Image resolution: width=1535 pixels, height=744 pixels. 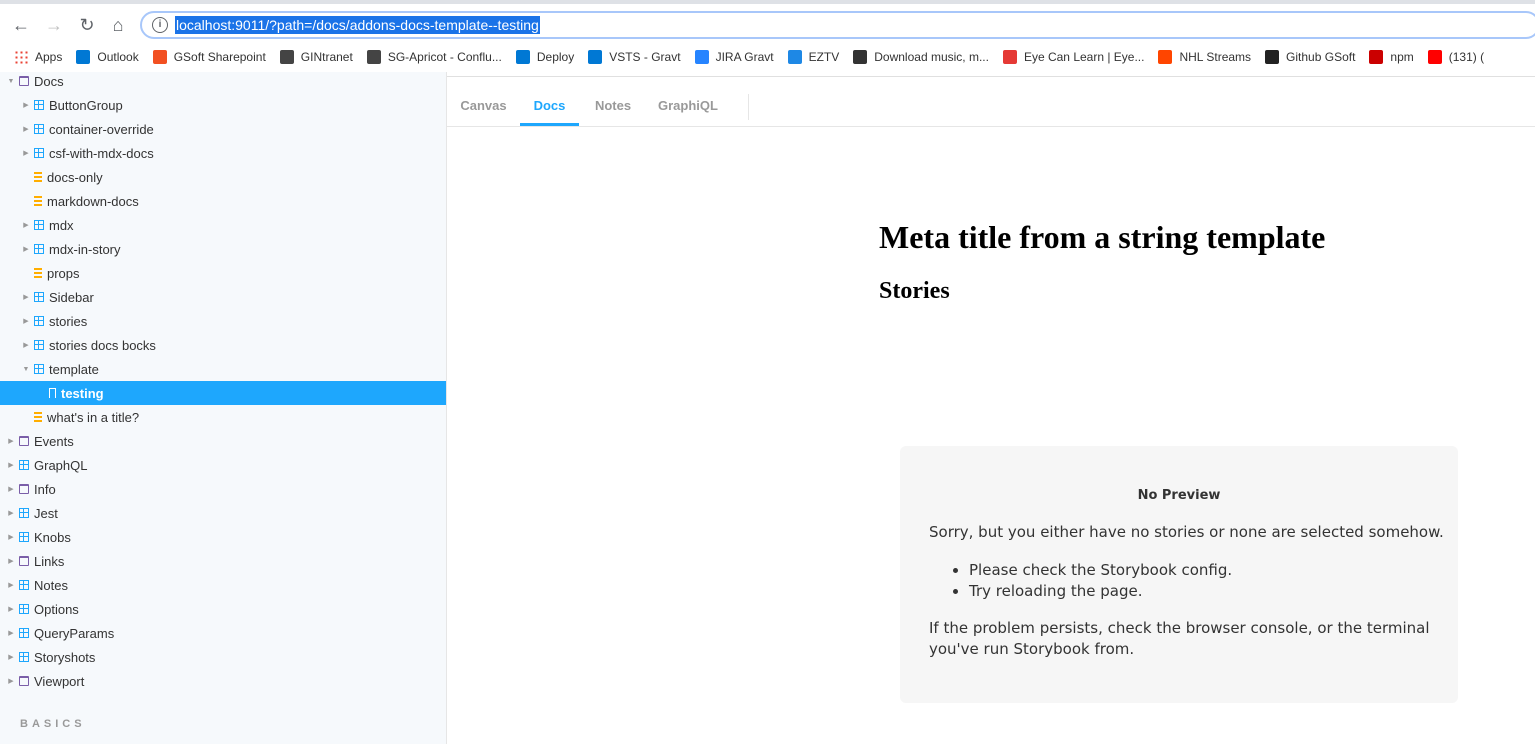 What do you see at coordinates (38, 57) in the screenshot?
I see `bookmark-item: Apps` at bounding box center [38, 57].